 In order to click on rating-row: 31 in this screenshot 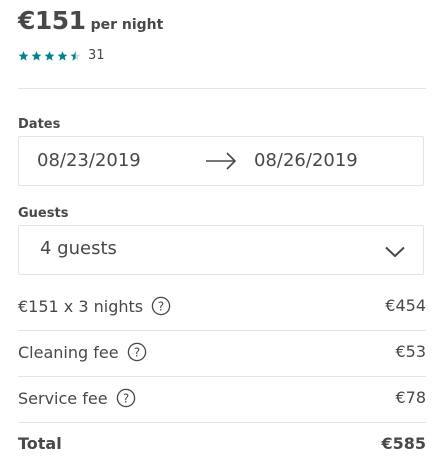, I will do `click(61, 55)`.